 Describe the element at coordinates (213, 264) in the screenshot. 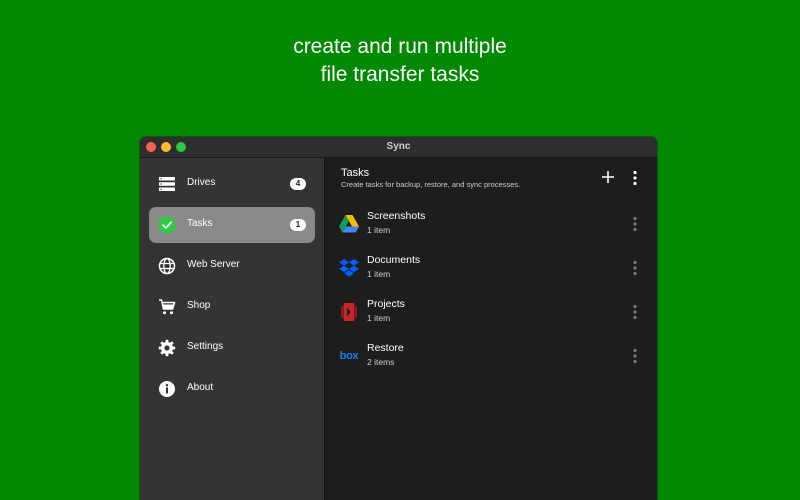

I see `sidebar-item-label: Web Server` at that location.